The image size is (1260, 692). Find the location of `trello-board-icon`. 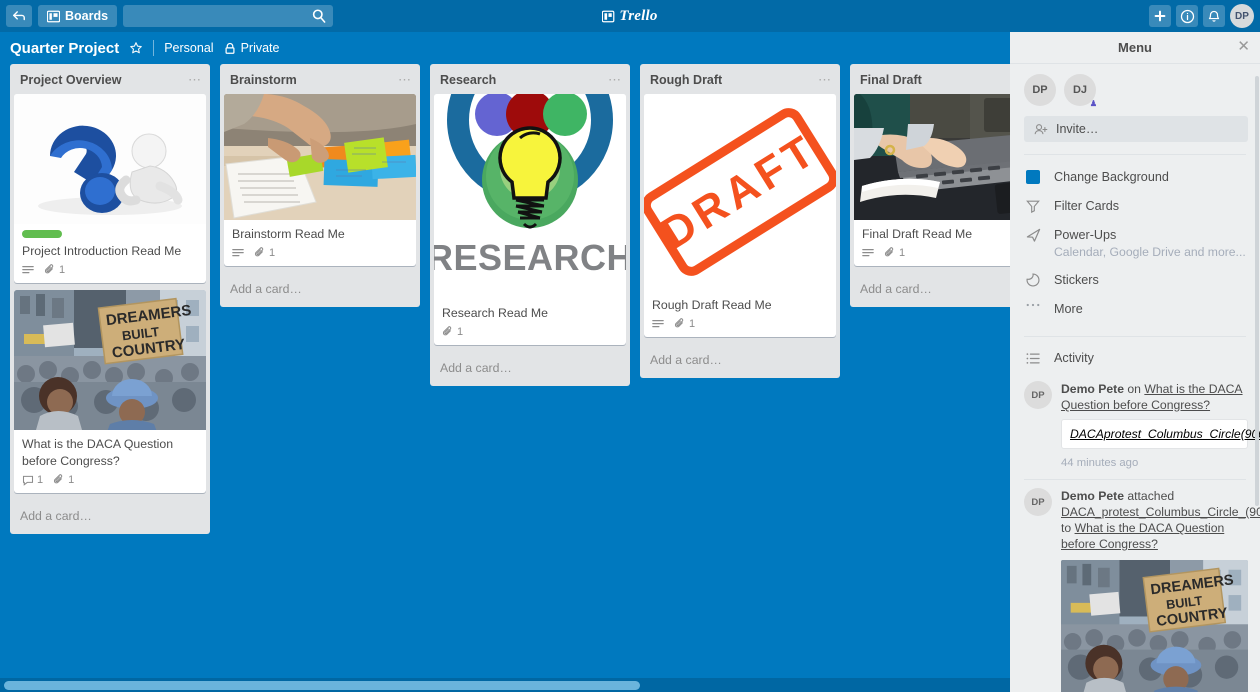

trello-board-icon is located at coordinates (608, 16).